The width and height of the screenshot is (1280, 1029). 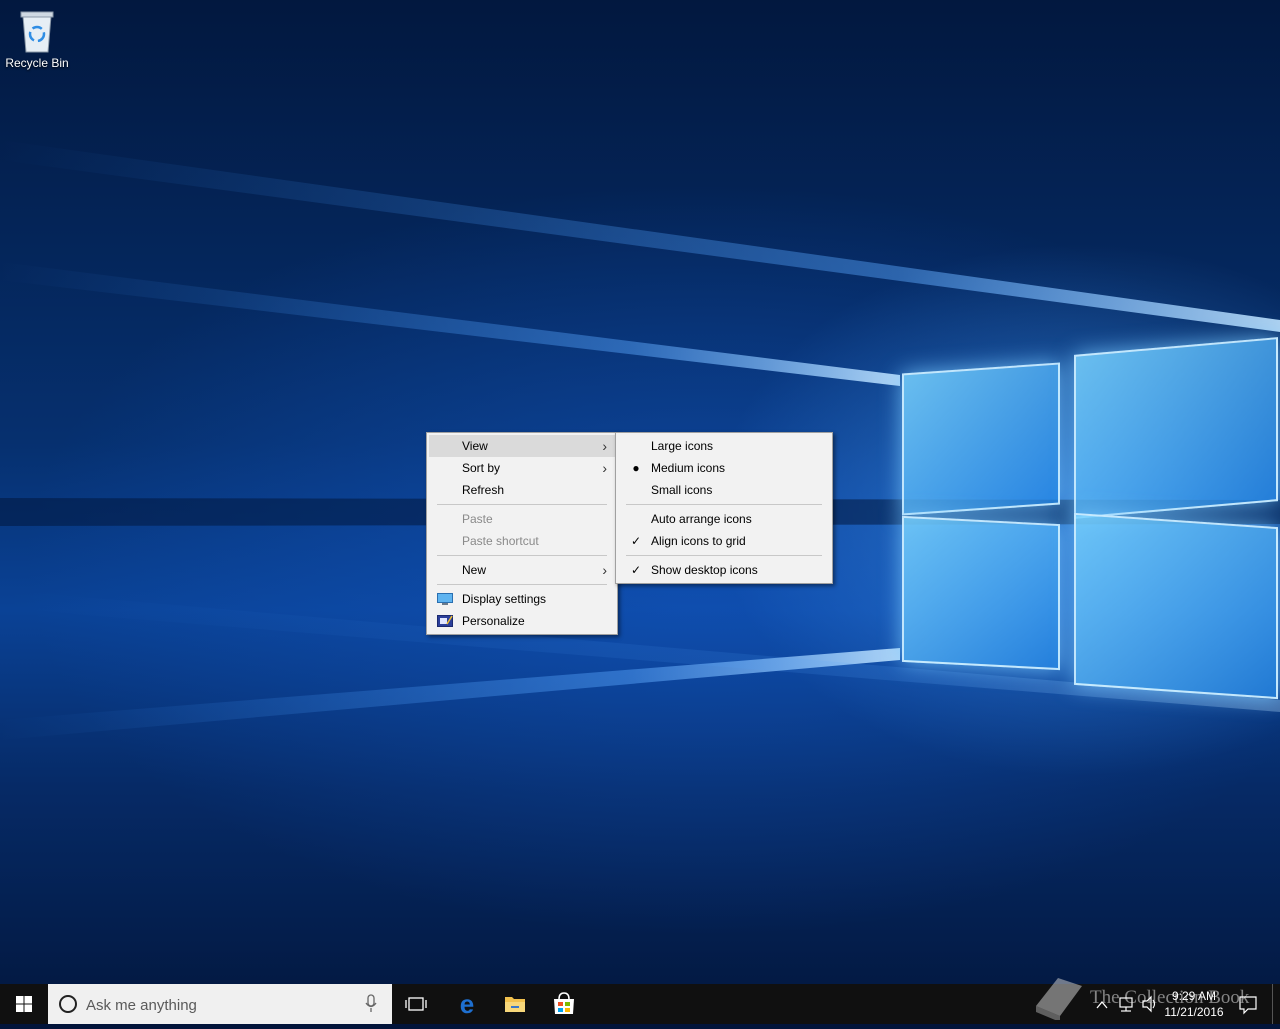 What do you see at coordinates (682, 446) in the screenshot?
I see `menu-item-label: Large icons` at bounding box center [682, 446].